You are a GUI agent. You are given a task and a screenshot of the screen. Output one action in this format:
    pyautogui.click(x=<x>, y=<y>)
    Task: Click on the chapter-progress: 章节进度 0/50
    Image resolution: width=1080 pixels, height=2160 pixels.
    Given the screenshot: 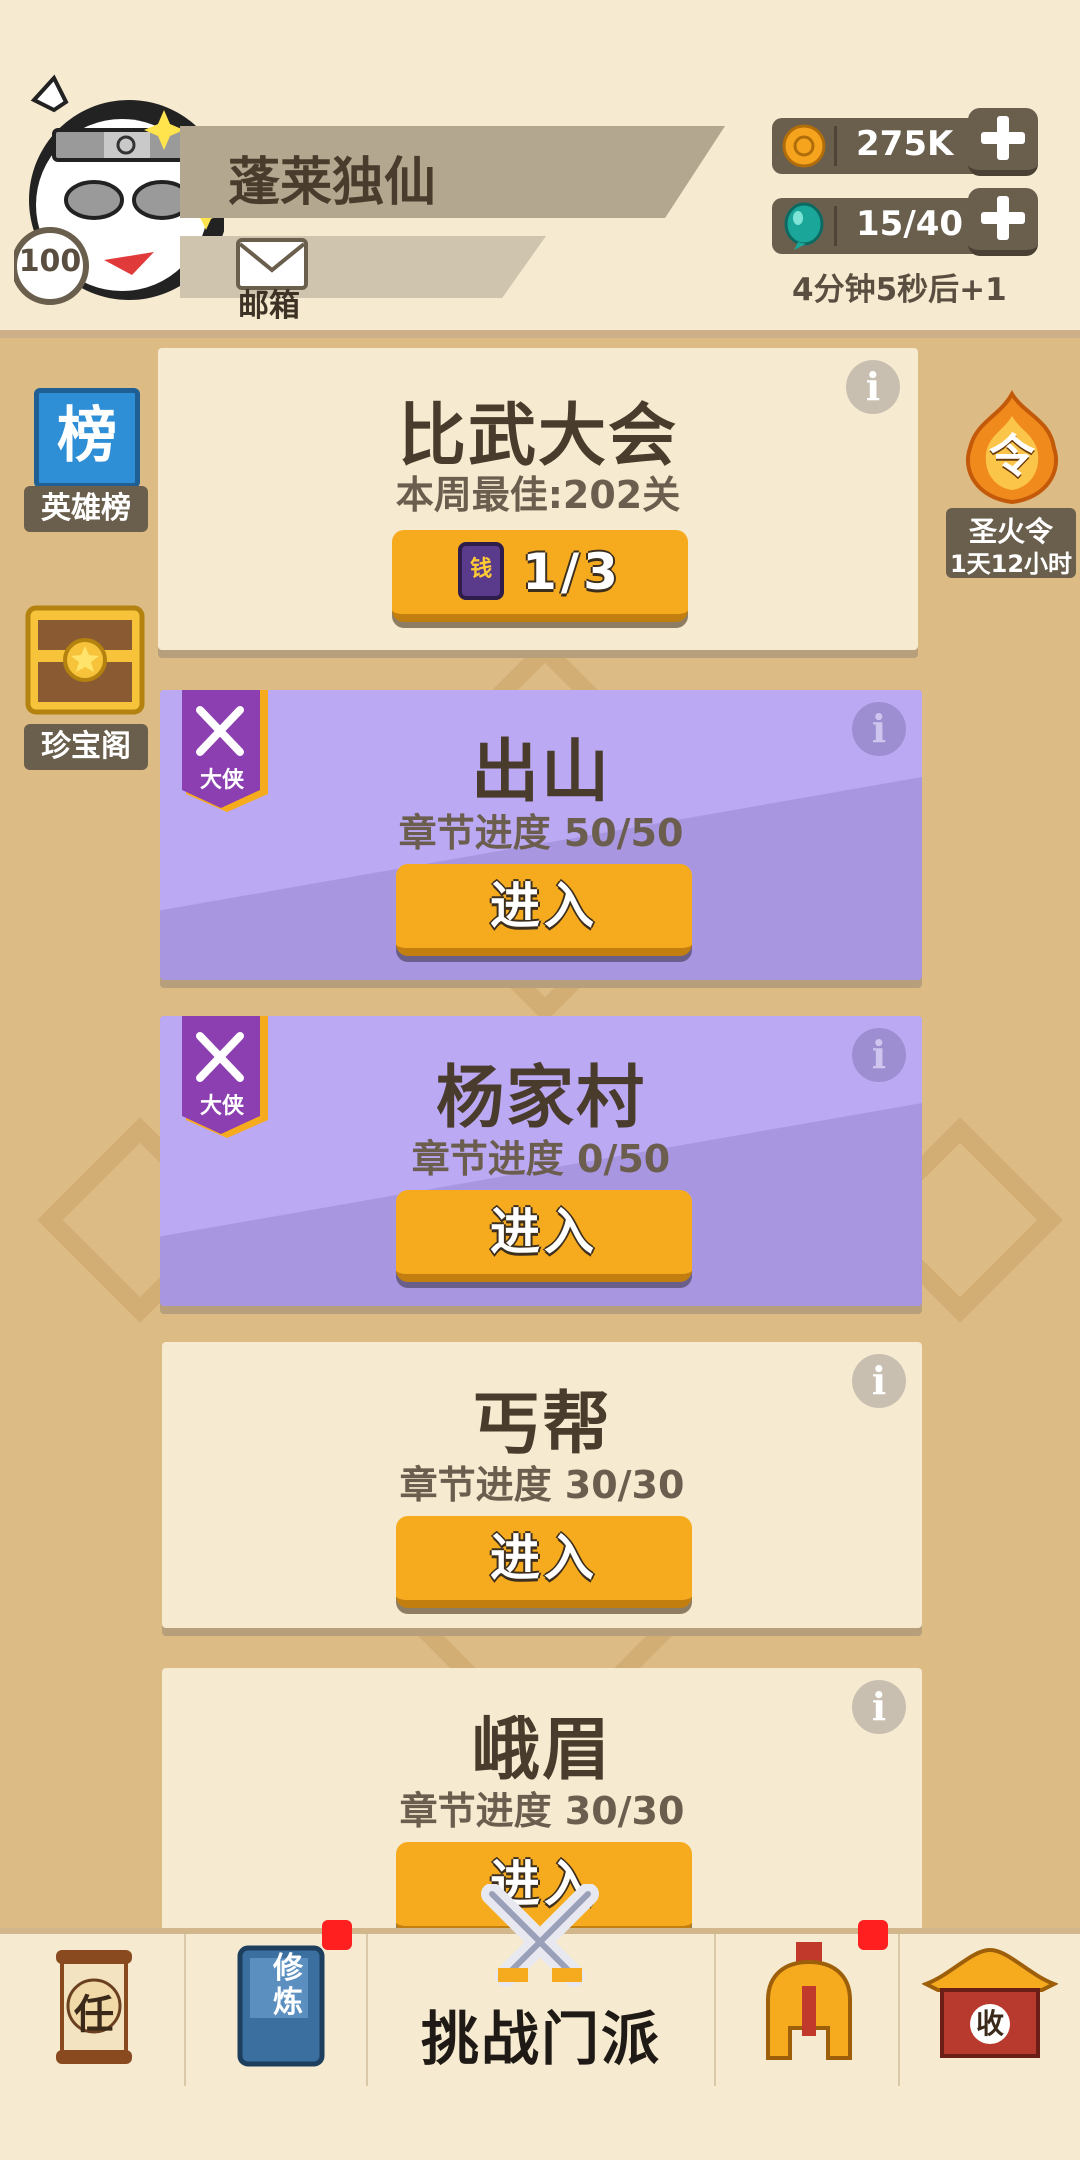 What is the action you would take?
    pyautogui.click(x=541, y=1159)
    